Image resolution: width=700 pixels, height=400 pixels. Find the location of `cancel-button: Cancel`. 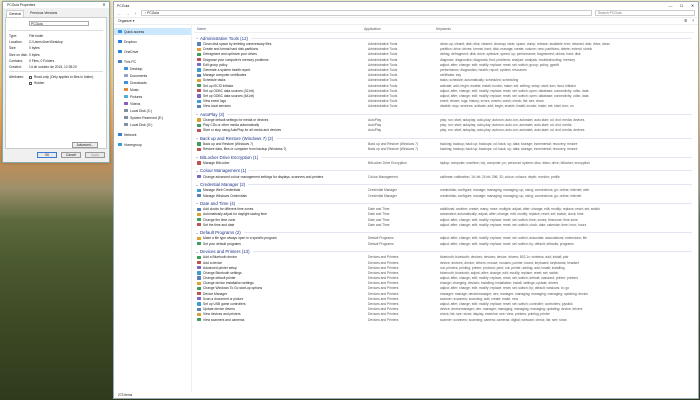

cancel-button: Cancel is located at coordinates (71, 155).